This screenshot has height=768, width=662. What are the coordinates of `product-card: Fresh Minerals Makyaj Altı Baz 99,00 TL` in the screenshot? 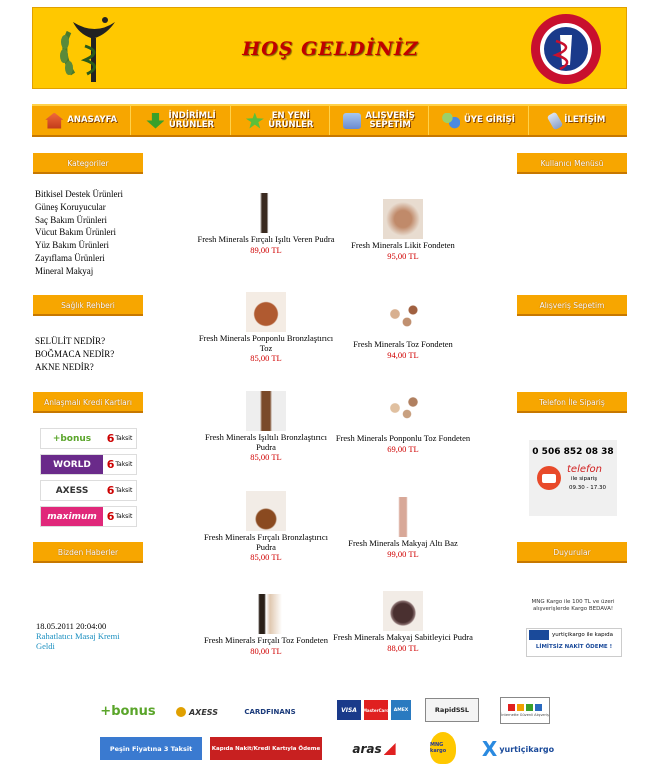 It's located at (403, 528).